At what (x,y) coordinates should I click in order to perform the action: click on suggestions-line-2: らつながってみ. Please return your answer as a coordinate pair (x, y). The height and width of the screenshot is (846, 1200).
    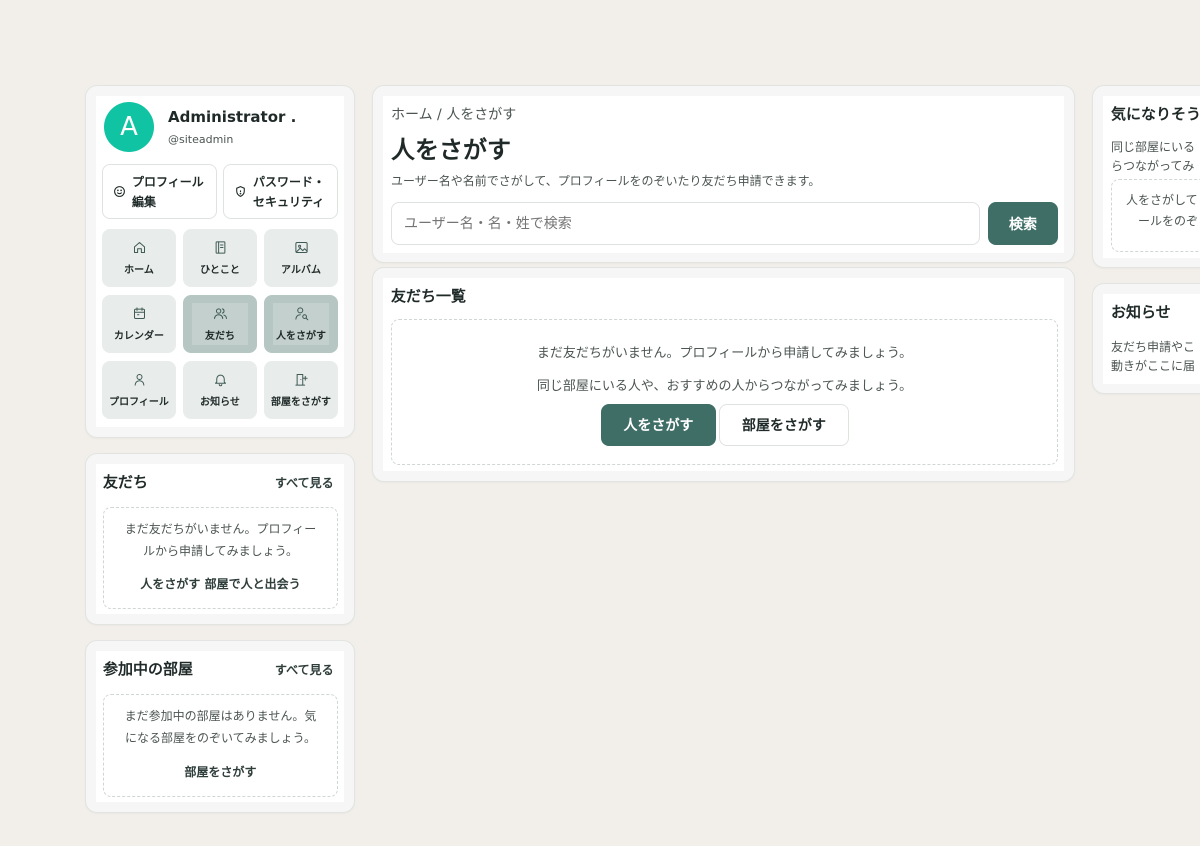
    Looking at the image, I should click on (1153, 166).